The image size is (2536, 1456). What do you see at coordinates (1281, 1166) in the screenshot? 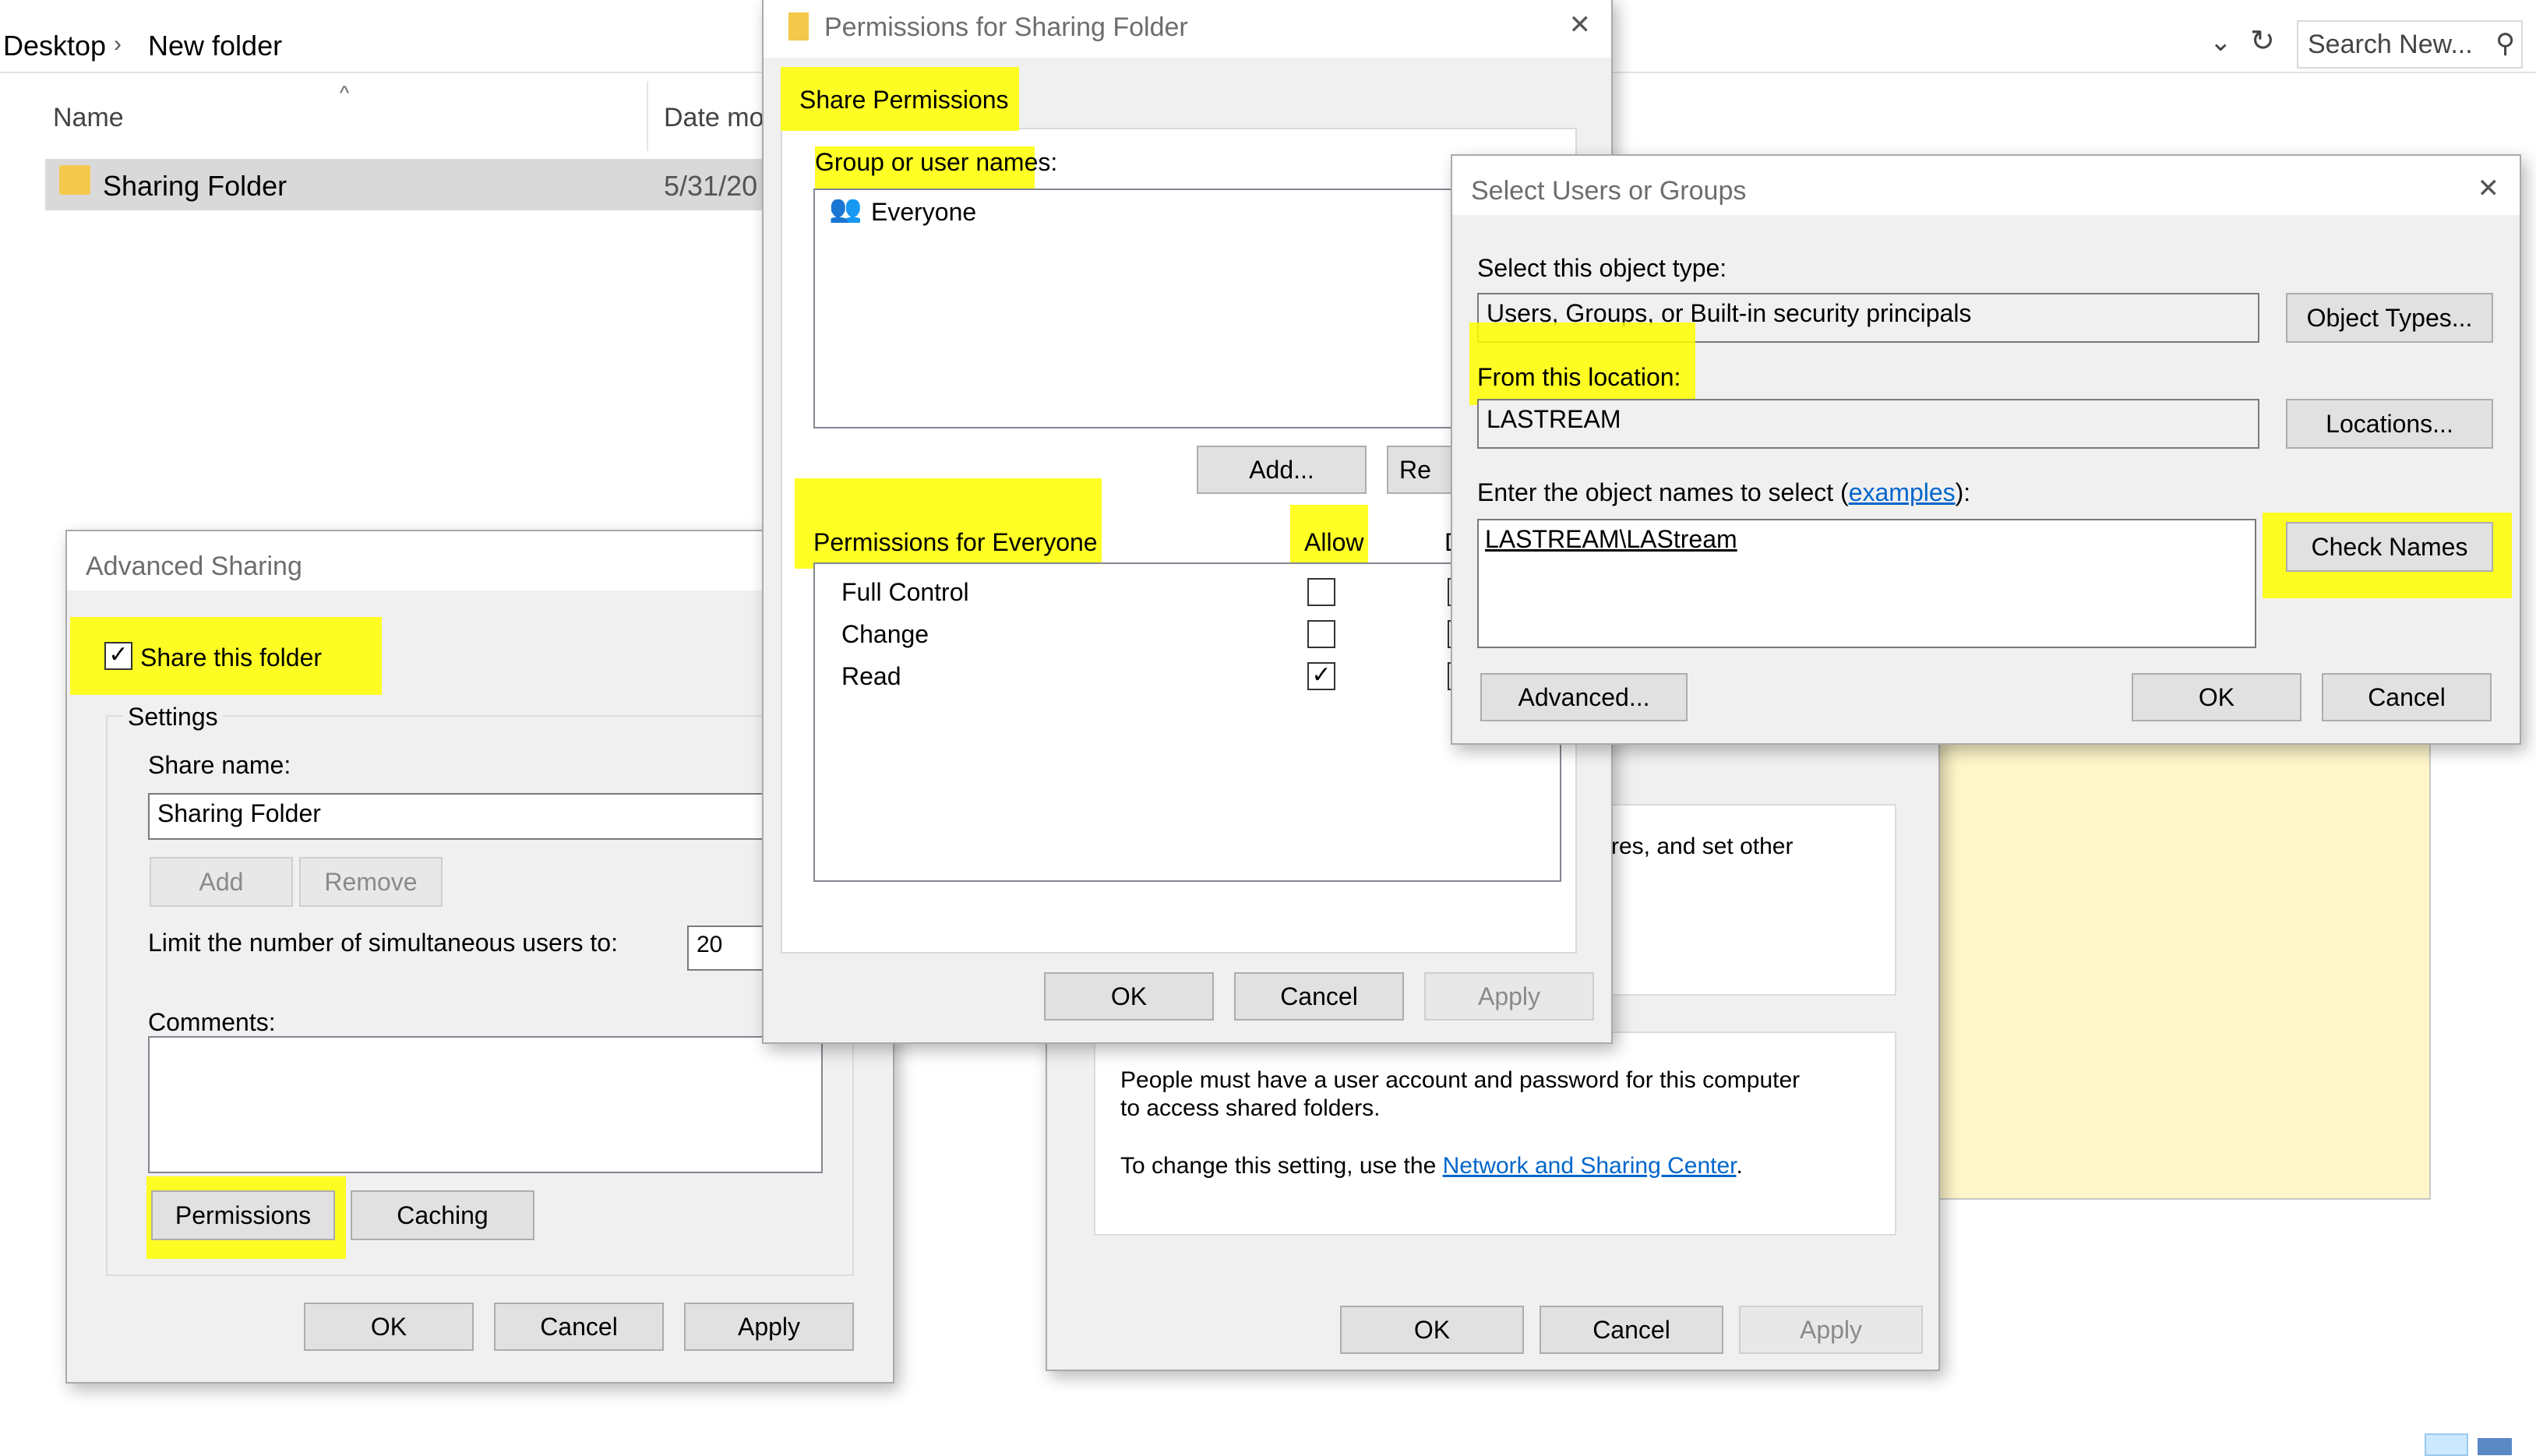
I see `change-text: To change this setting, use the` at bounding box center [1281, 1166].